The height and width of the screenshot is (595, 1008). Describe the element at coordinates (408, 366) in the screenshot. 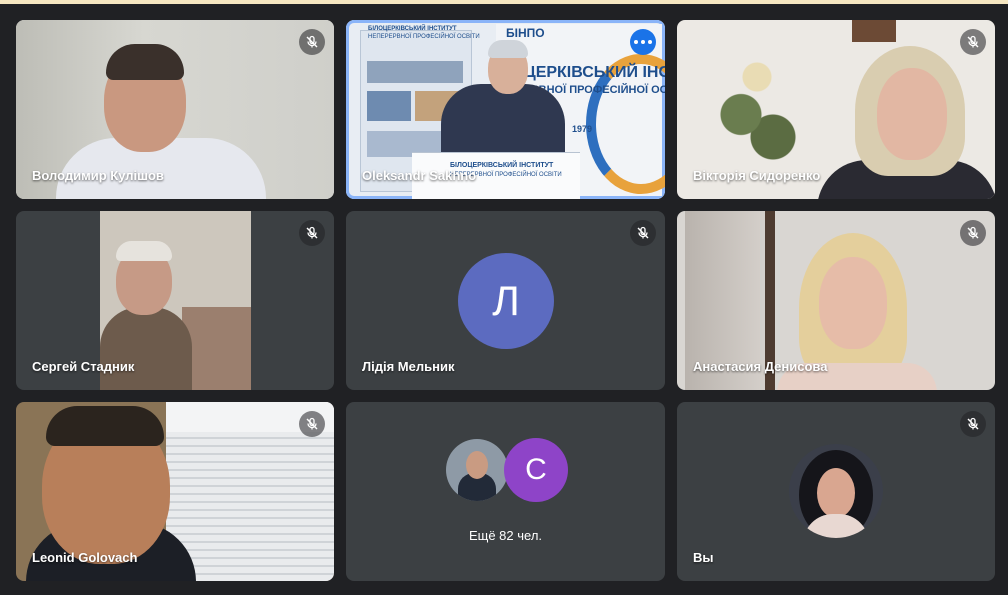

I see `participant-name: Лідія Мельник` at that location.